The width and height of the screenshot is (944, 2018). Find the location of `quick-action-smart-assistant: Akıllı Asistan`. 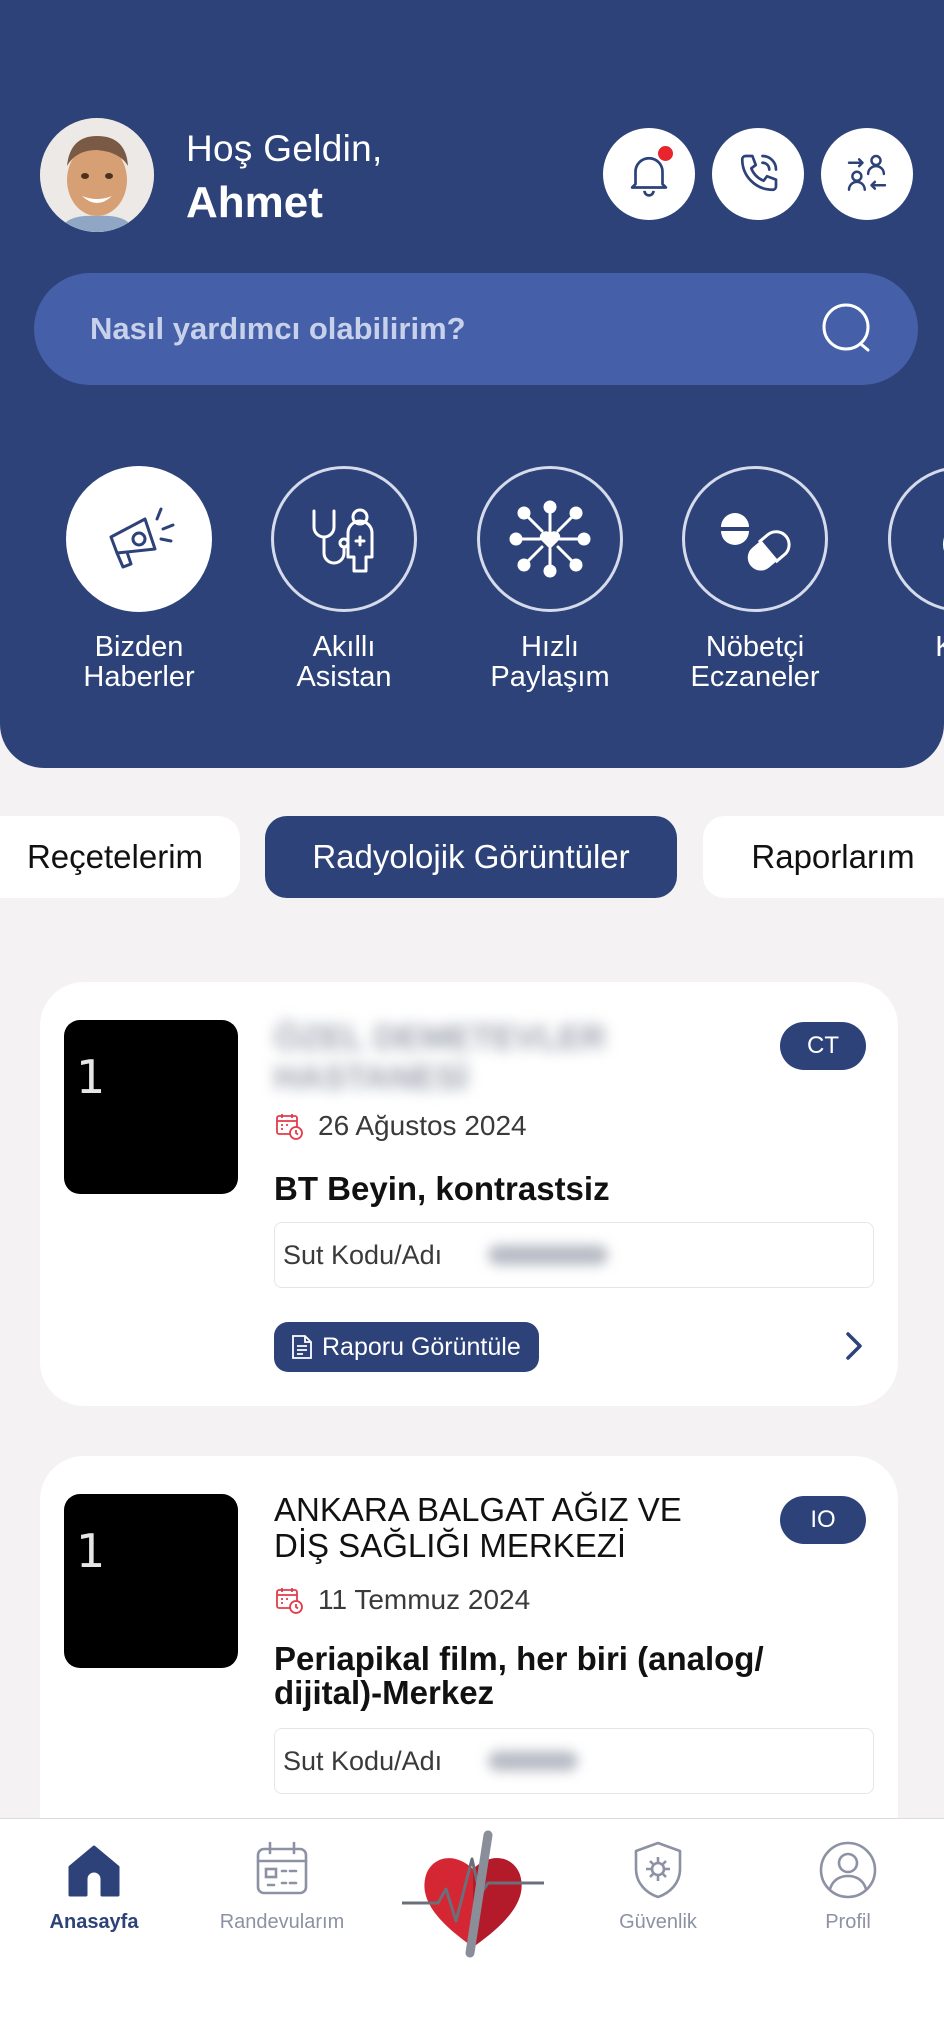

quick-action-smart-assistant: Akıllı Asistan is located at coordinates (344, 579).